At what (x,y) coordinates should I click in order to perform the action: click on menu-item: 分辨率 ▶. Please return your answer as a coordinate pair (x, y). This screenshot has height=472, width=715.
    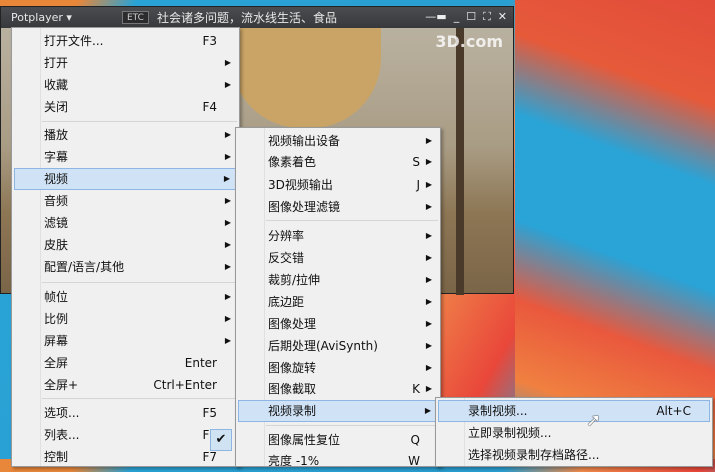
    Looking at the image, I should click on (338, 236).